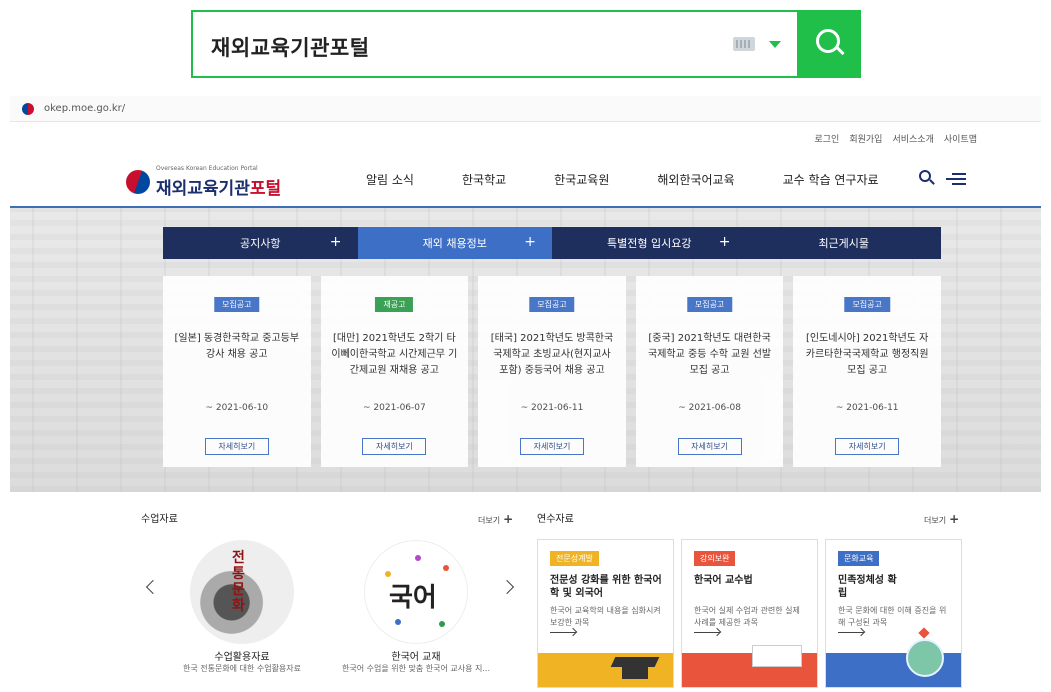  I want to click on korean-textbook-thumbnail: 국어, so click(416, 592).